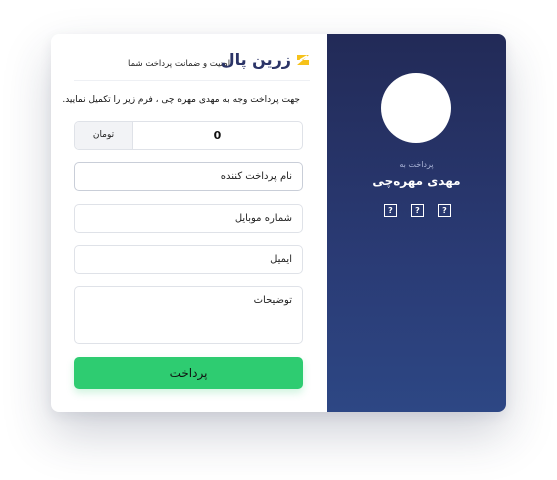 The height and width of the screenshot is (480, 557). I want to click on merchant-avatar, so click(416, 108).